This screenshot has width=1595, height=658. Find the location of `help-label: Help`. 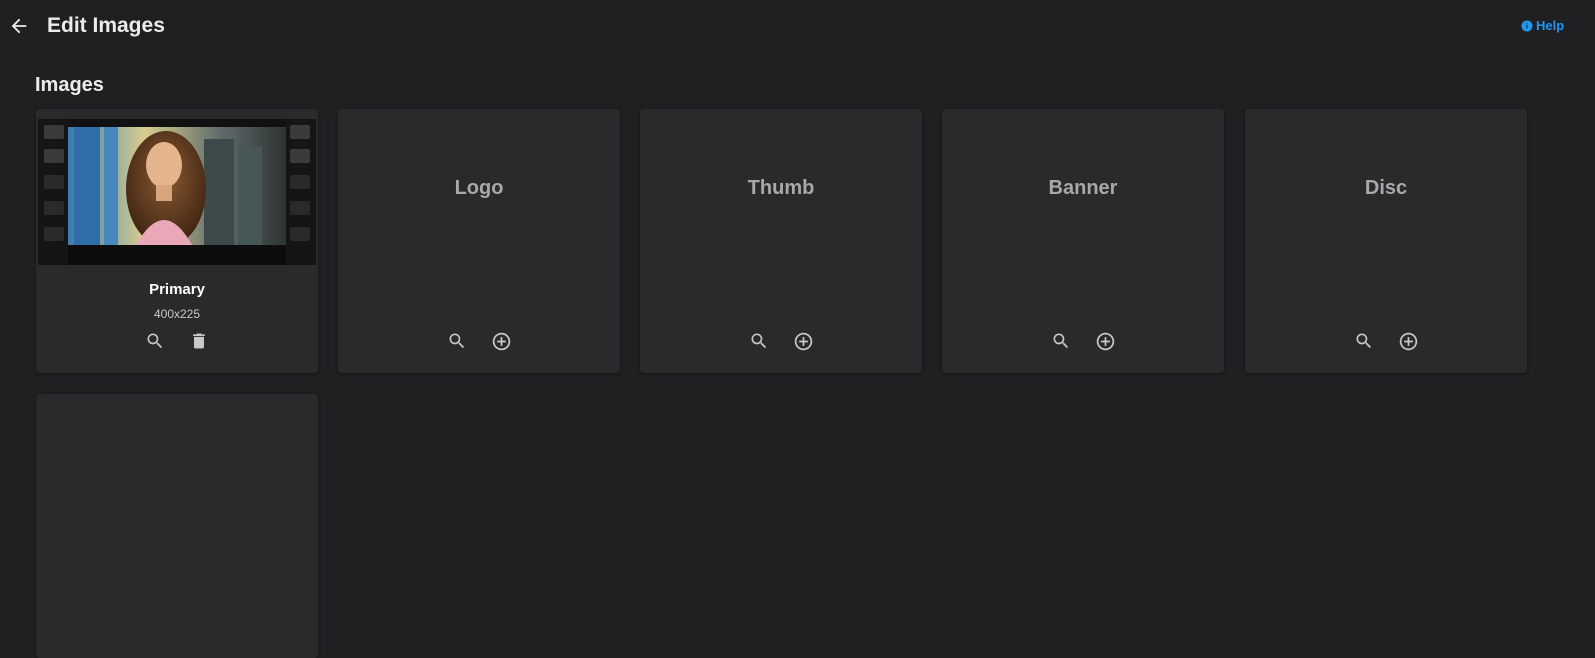

help-label: Help is located at coordinates (1550, 25).